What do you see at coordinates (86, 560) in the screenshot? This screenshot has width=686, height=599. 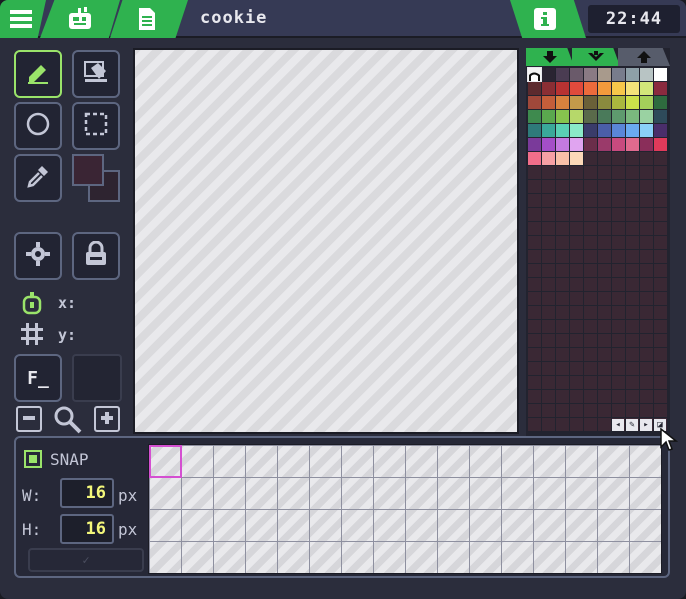 I see `apply-size-button: ✓` at bounding box center [86, 560].